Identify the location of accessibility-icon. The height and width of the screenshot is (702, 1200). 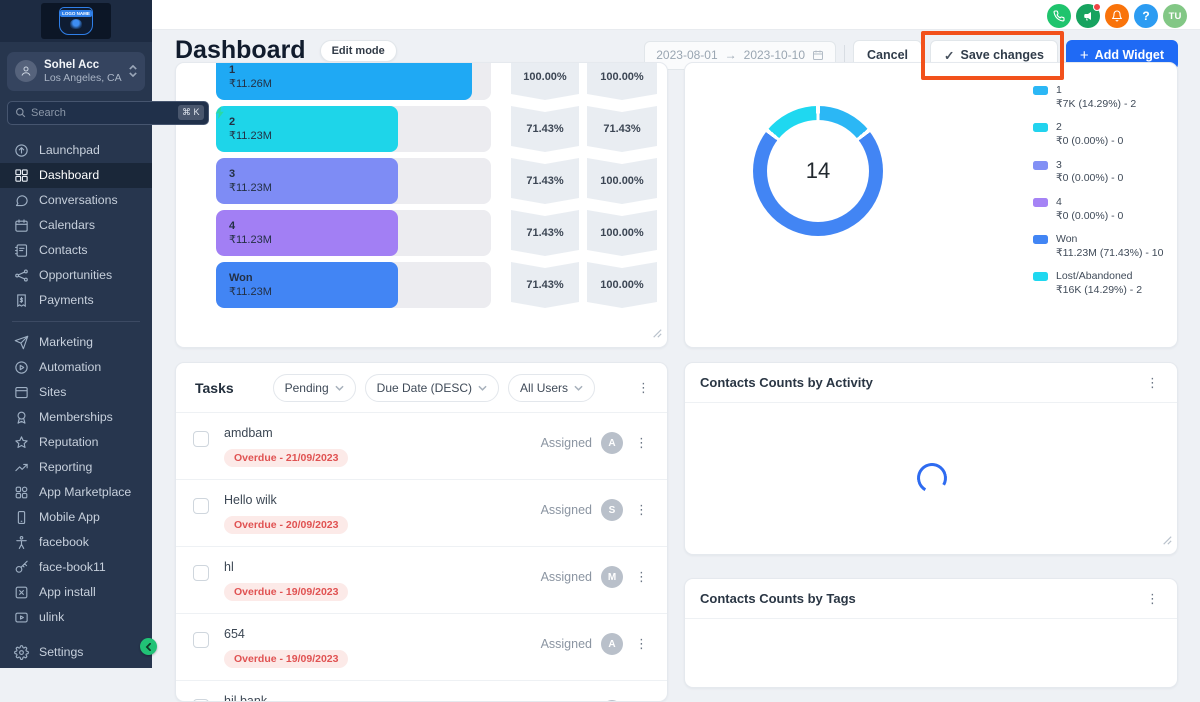
(21, 542).